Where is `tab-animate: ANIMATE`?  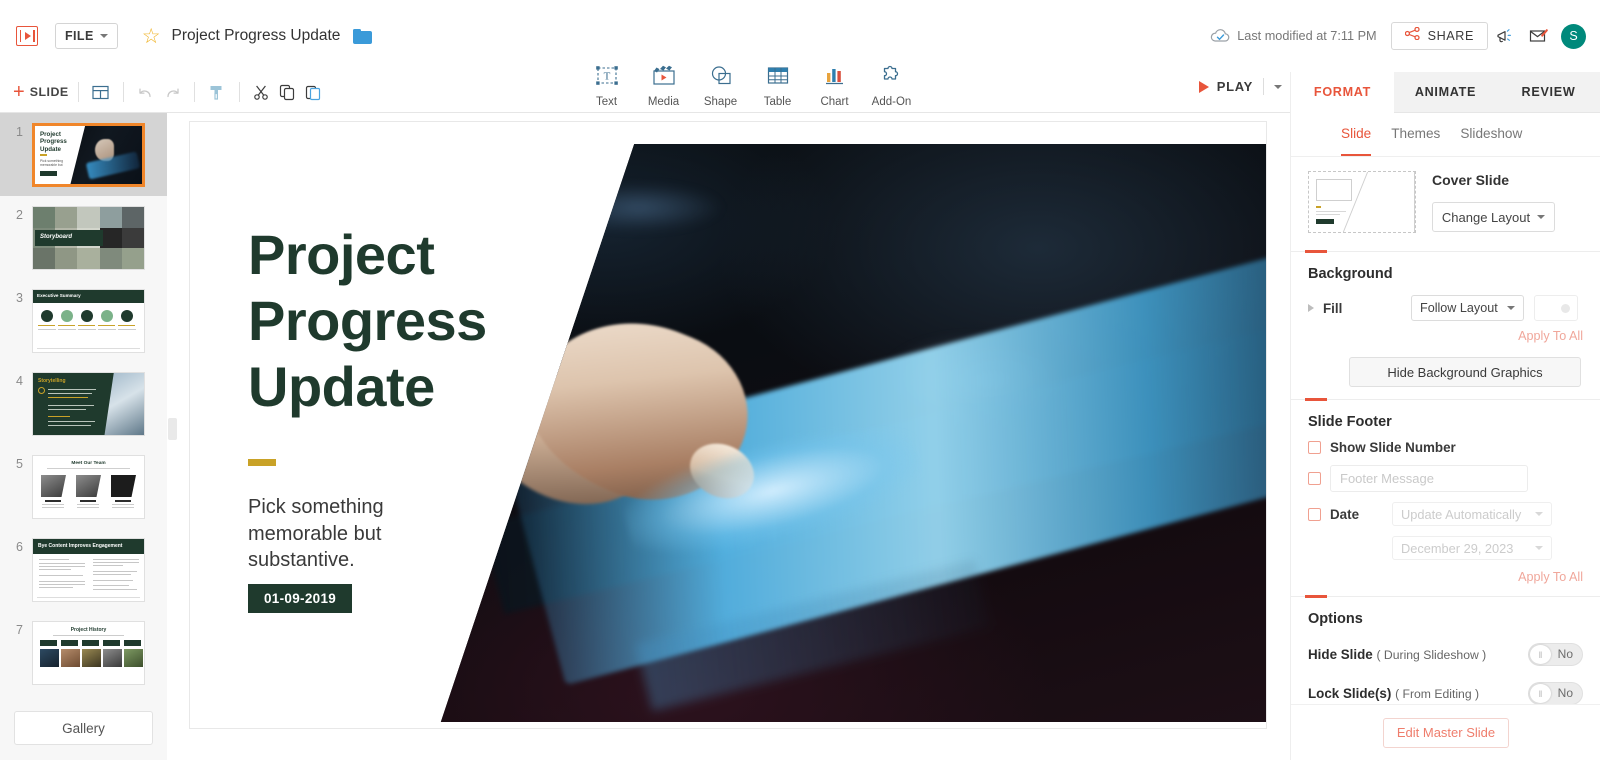 tab-animate: ANIMATE is located at coordinates (1445, 92).